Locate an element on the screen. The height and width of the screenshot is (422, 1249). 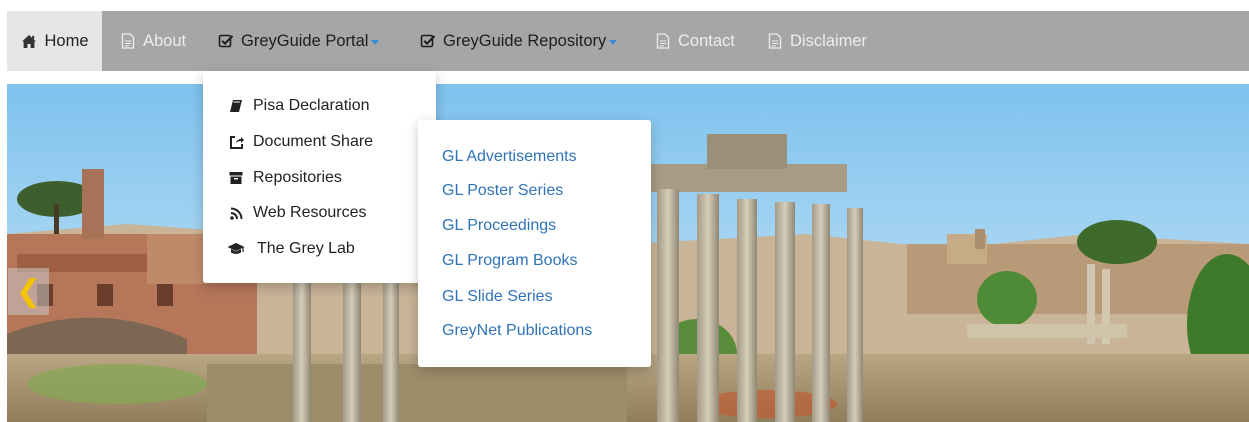
menu-item-gl-slide-series: GL Slide Series is located at coordinates (497, 297).